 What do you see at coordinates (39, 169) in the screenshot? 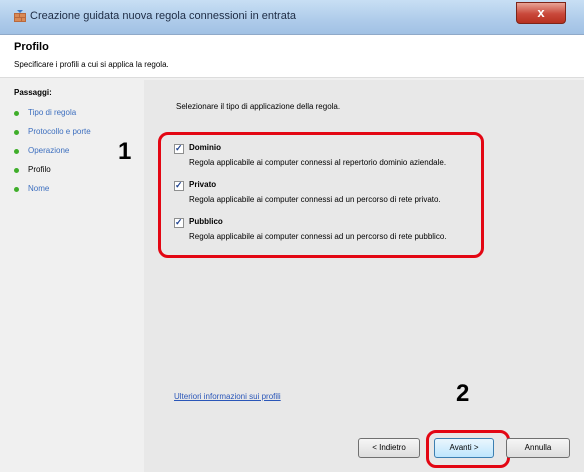
I see `step-label: Profilo` at bounding box center [39, 169].